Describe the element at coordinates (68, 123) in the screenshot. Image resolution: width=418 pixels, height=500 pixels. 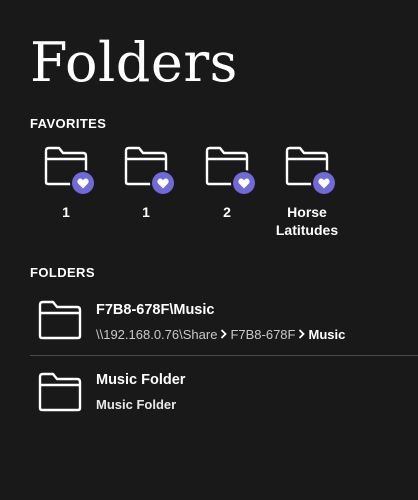
I see `favorites-header: FAVORITES` at that location.